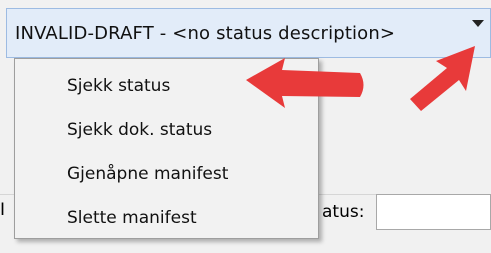  I want to click on arrow-pointing-left-icon, so click(305, 83).